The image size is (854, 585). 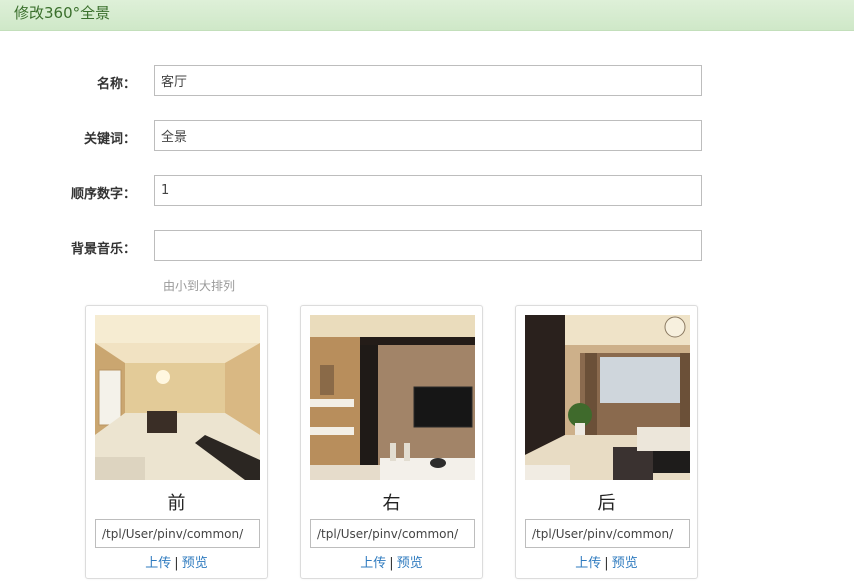 I want to click on panorama-card-back: 后 上传|预览, so click(x=606, y=442).